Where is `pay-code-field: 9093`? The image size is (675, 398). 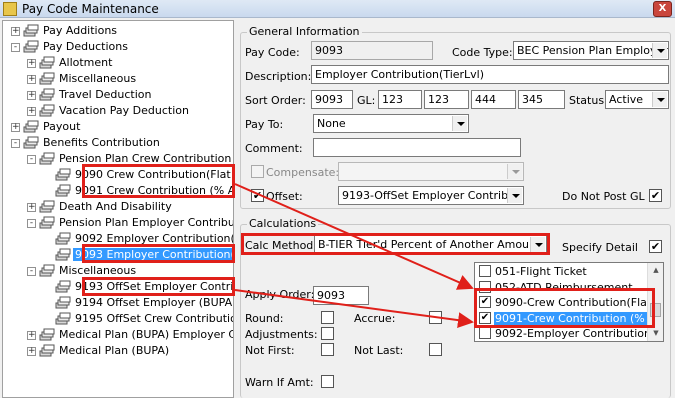 pay-code-field: 9093 is located at coordinates (372, 50).